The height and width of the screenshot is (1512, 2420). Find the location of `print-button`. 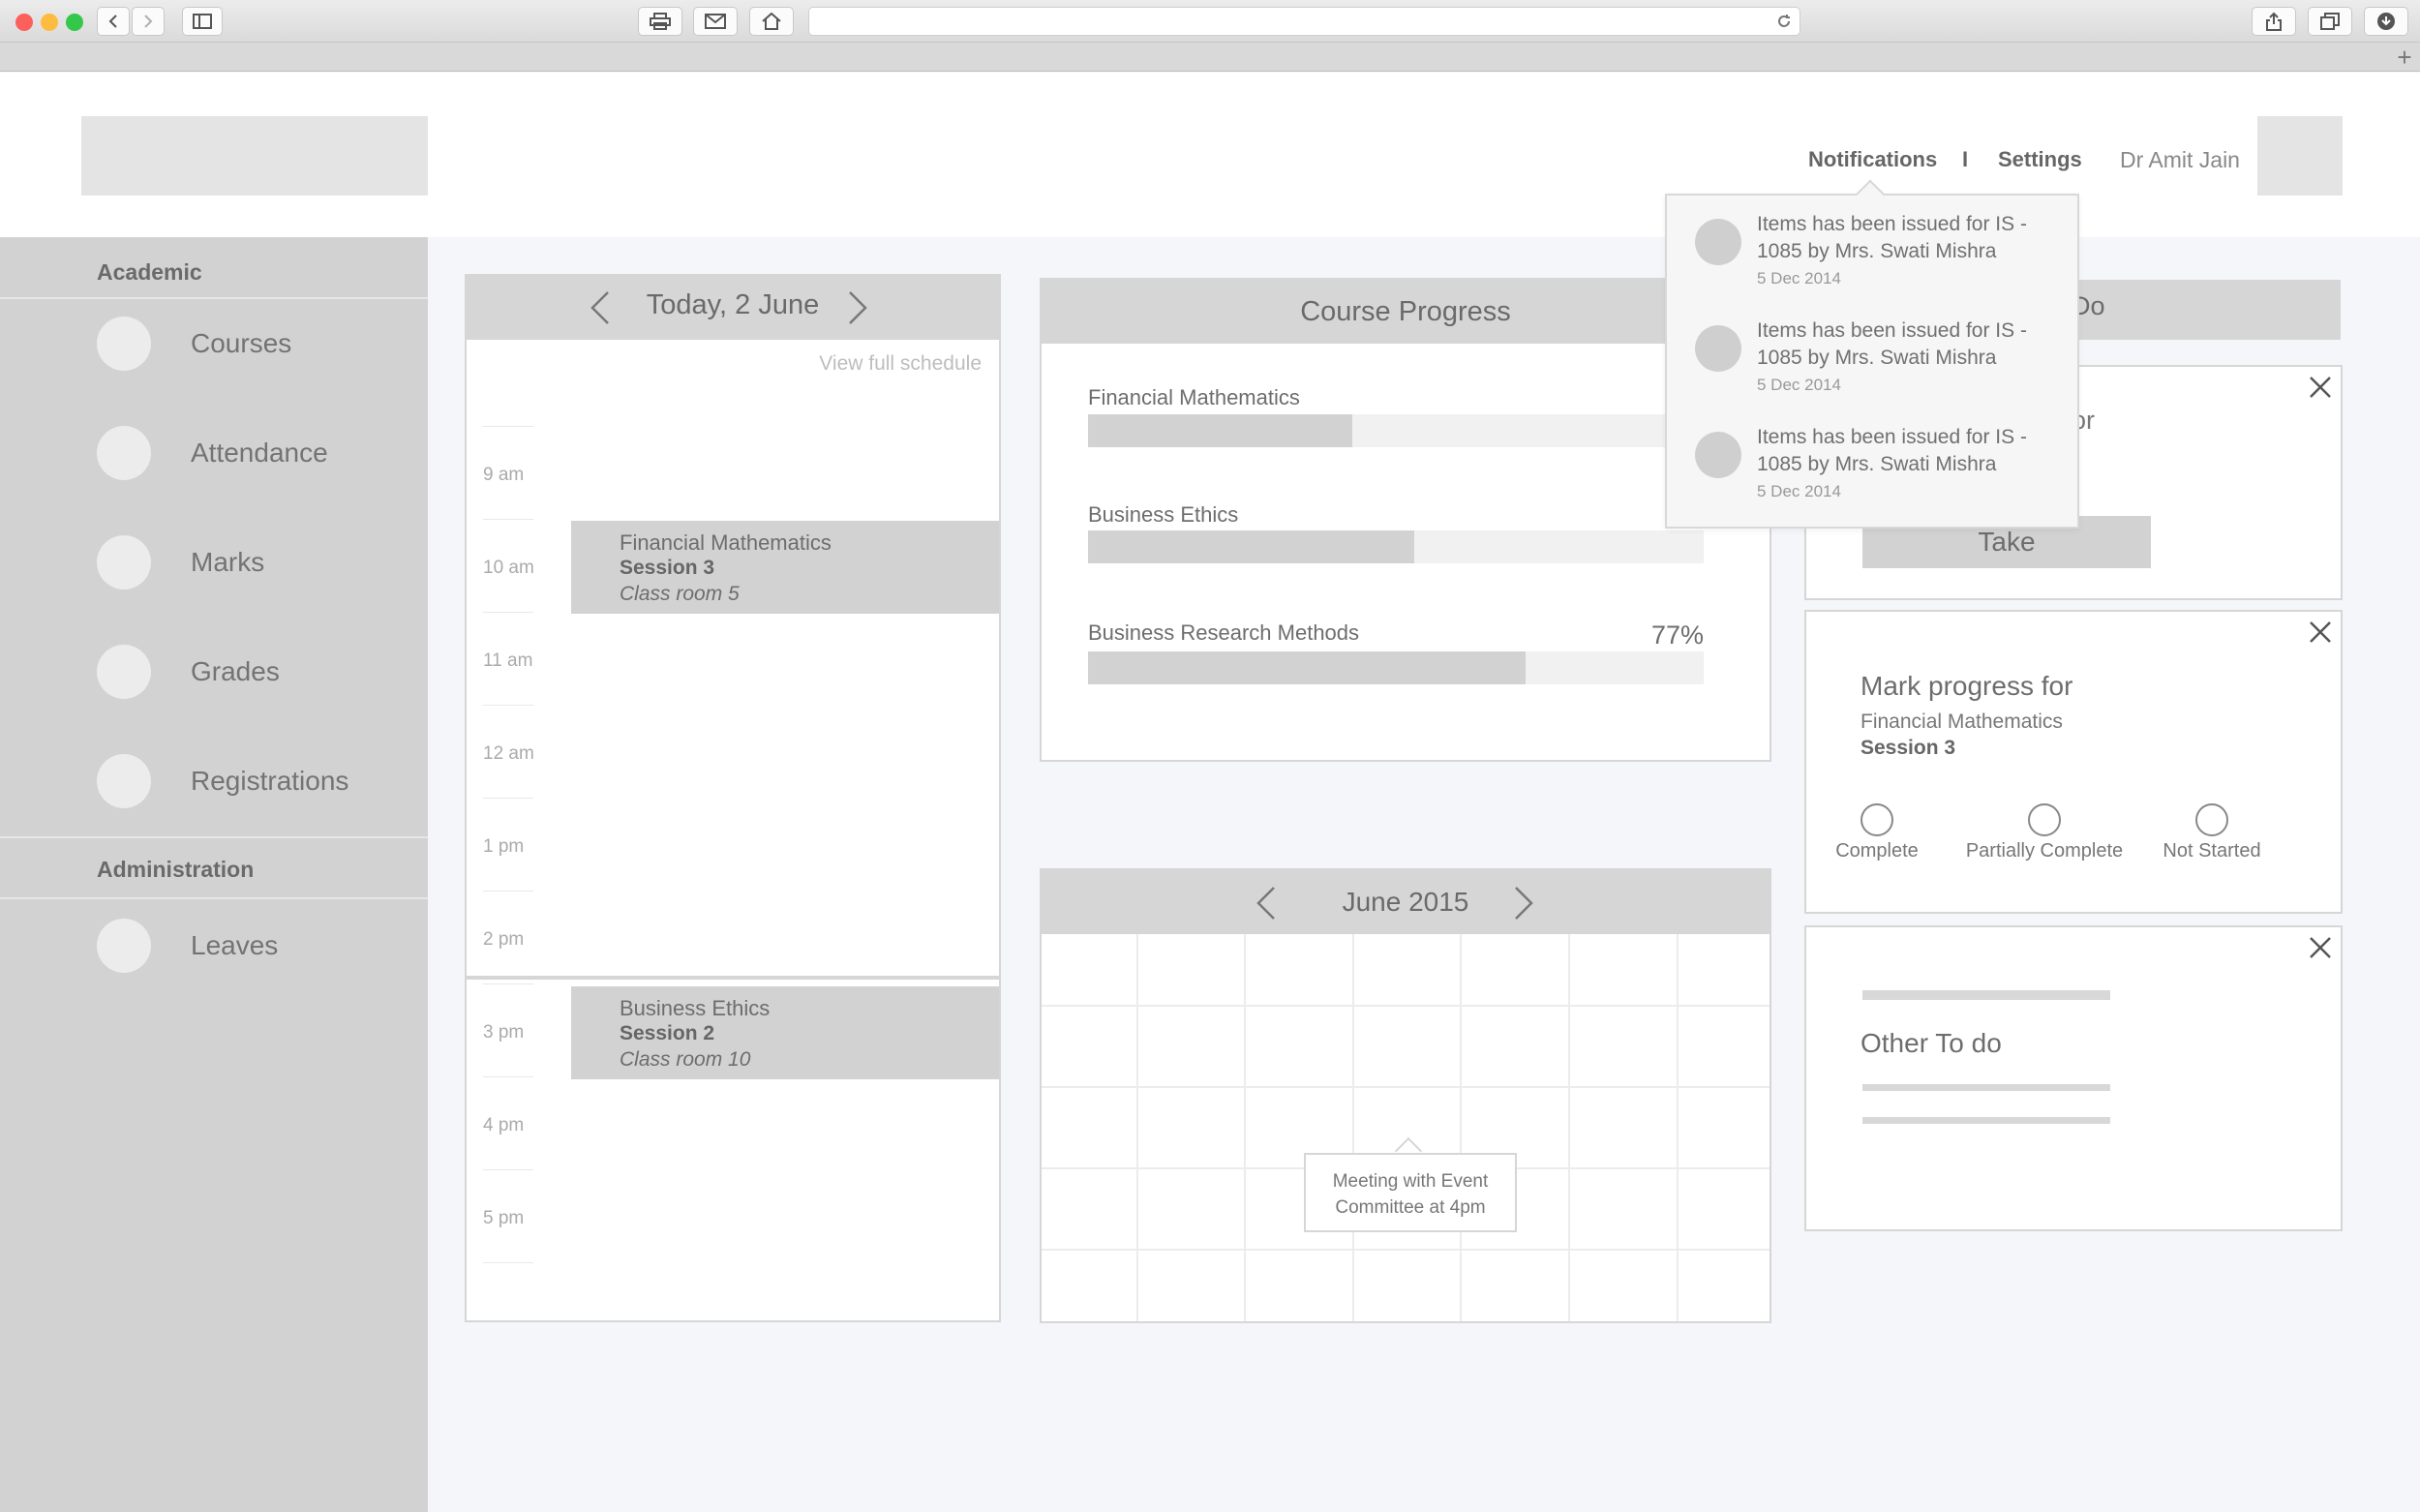

print-button is located at coordinates (660, 21).